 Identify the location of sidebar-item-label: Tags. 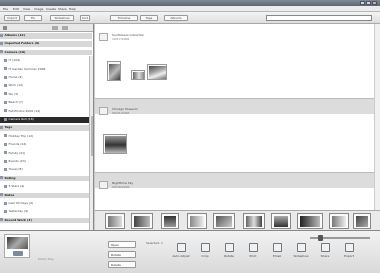
(8, 127).